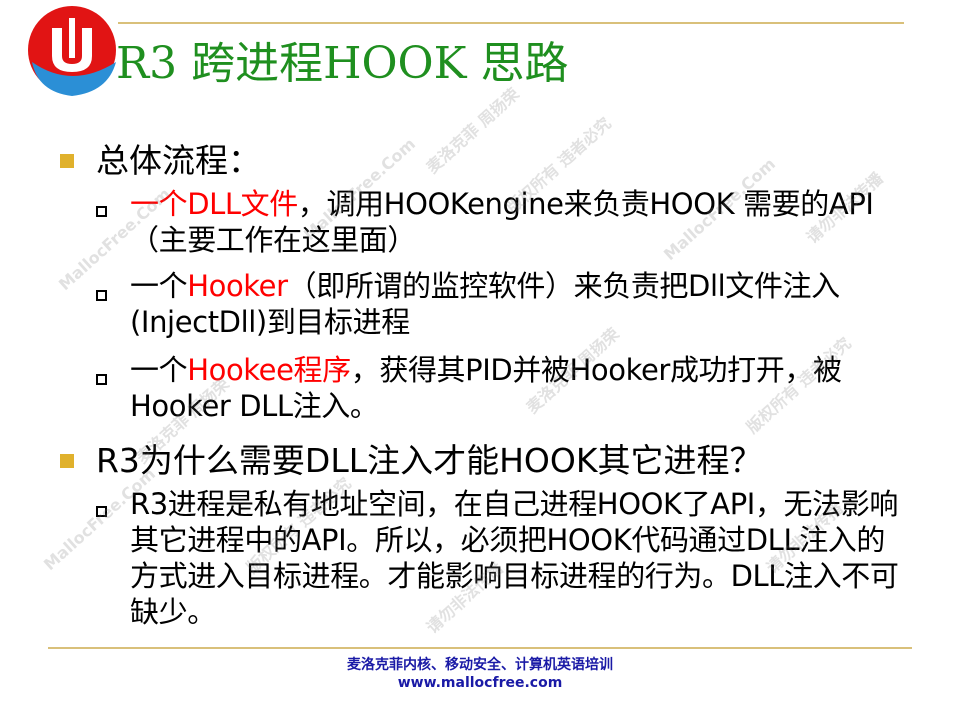 This screenshot has width=960, height=720. What do you see at coordinates (480, 665) in the screenshot?
I see `footer-tagline: 麦洛克菲内核、移动安全、计算机英语培训` at bounding box center [480, 665].